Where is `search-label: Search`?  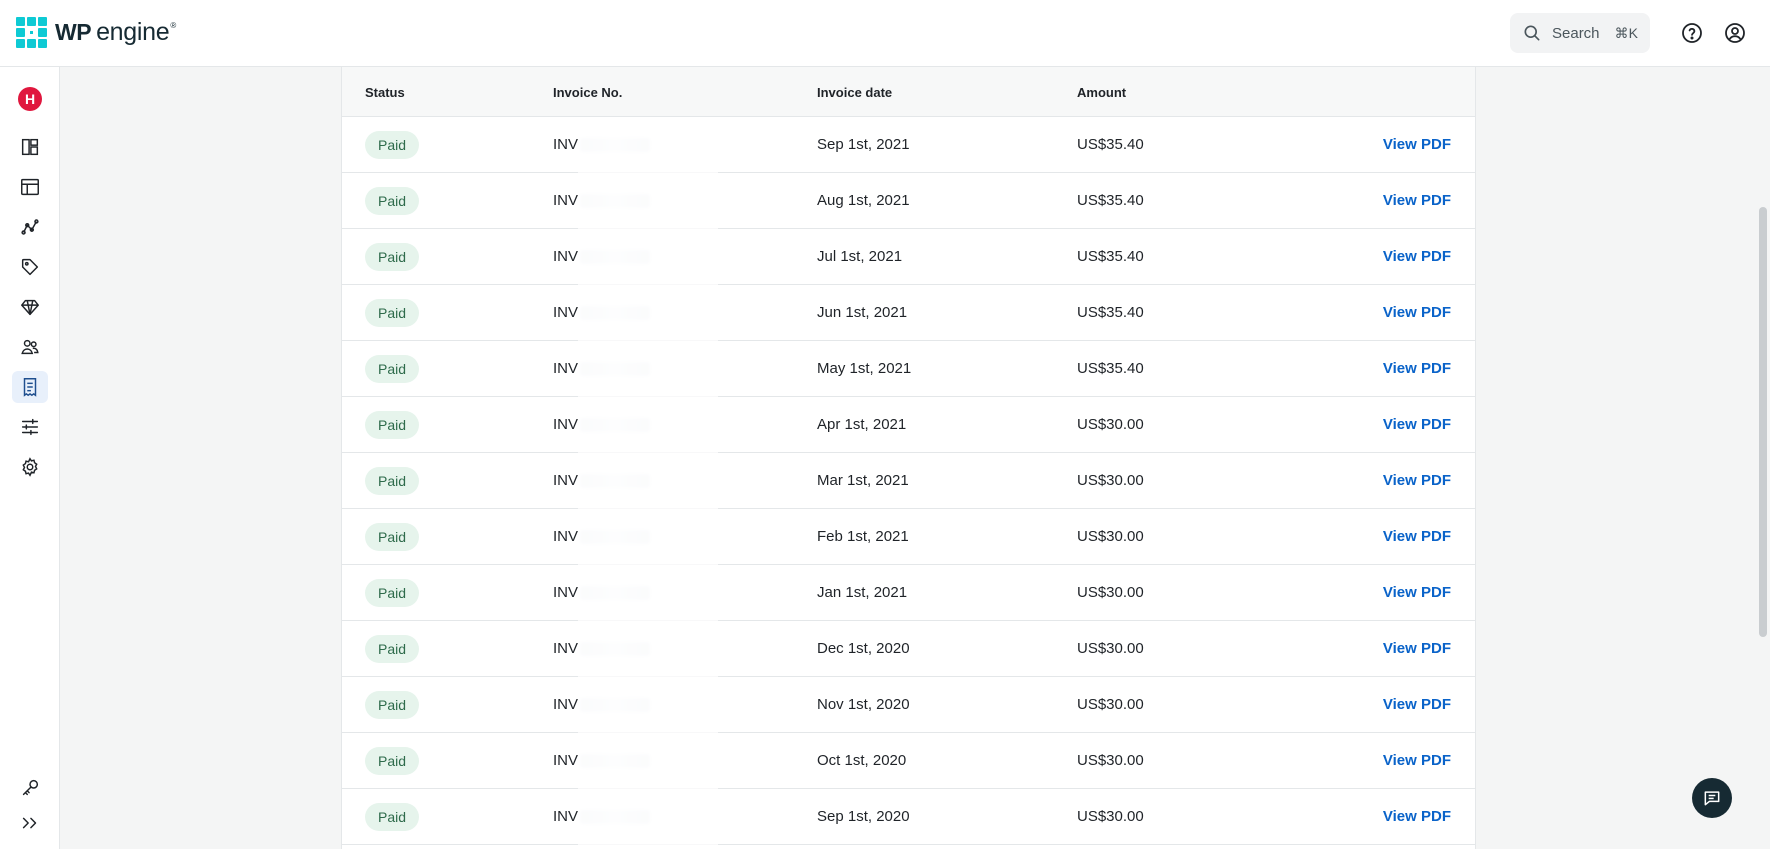
search-label: Search is located at coordinates (1576, 33).